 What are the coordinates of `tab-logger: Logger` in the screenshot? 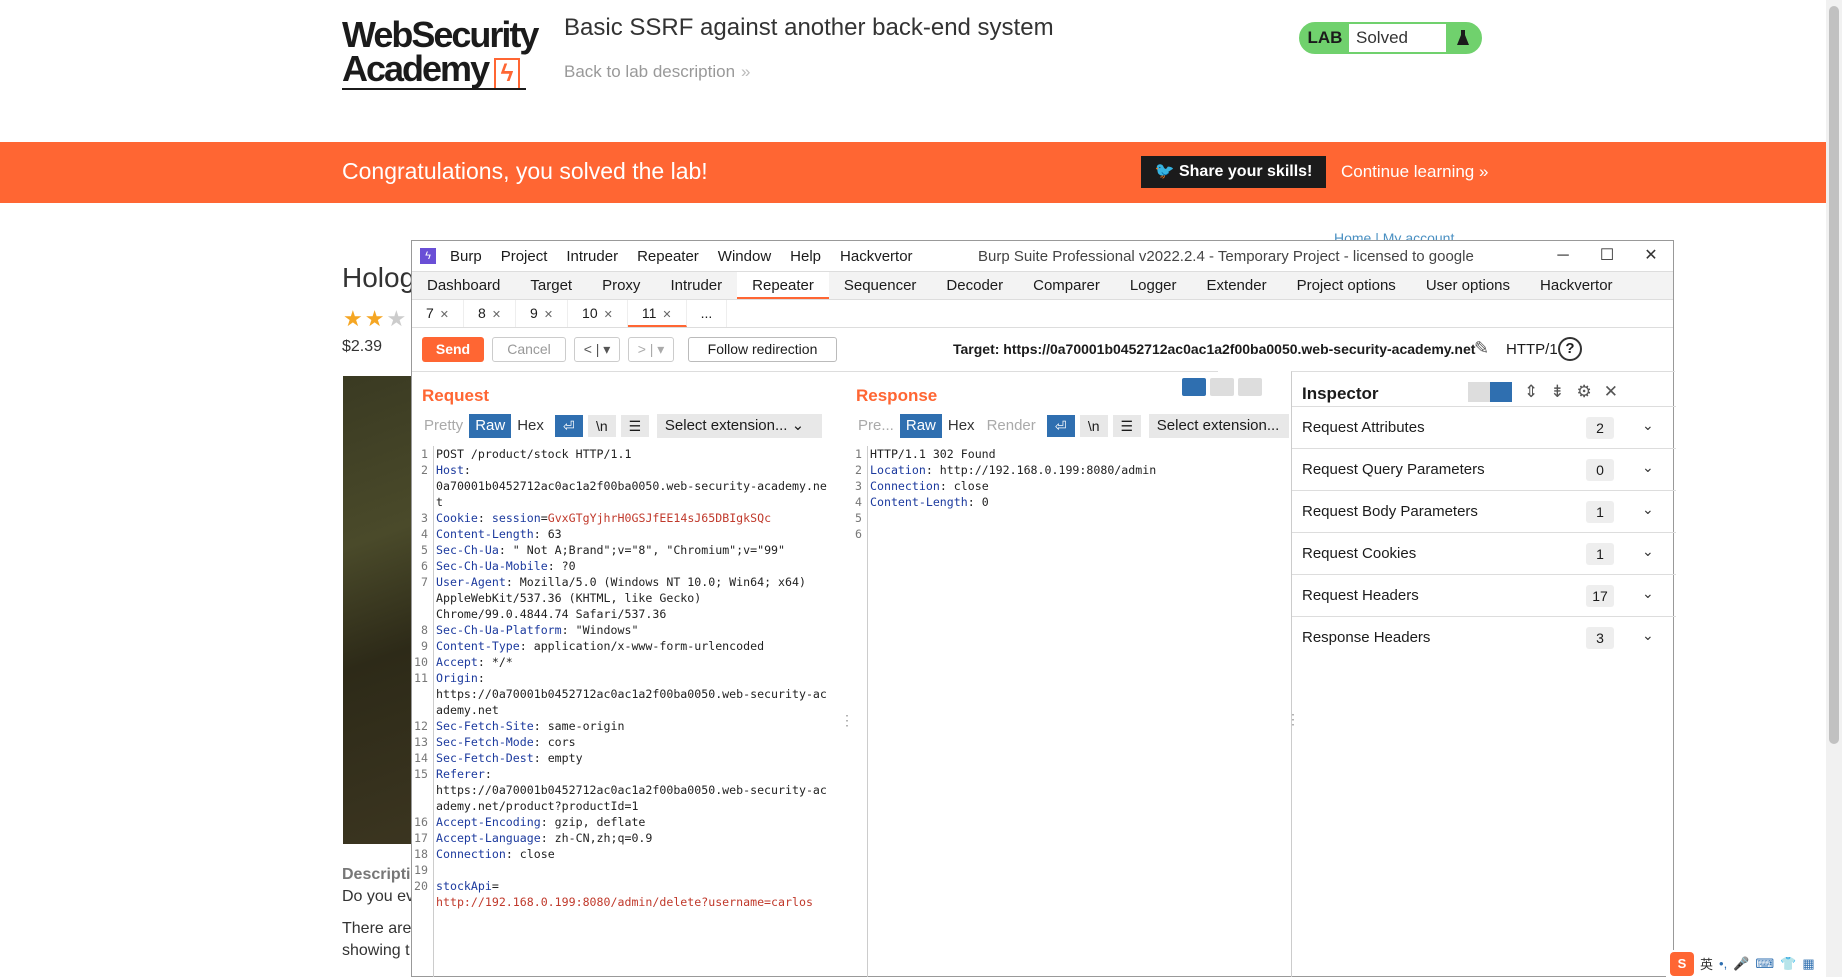 It's located at (1153, 285).